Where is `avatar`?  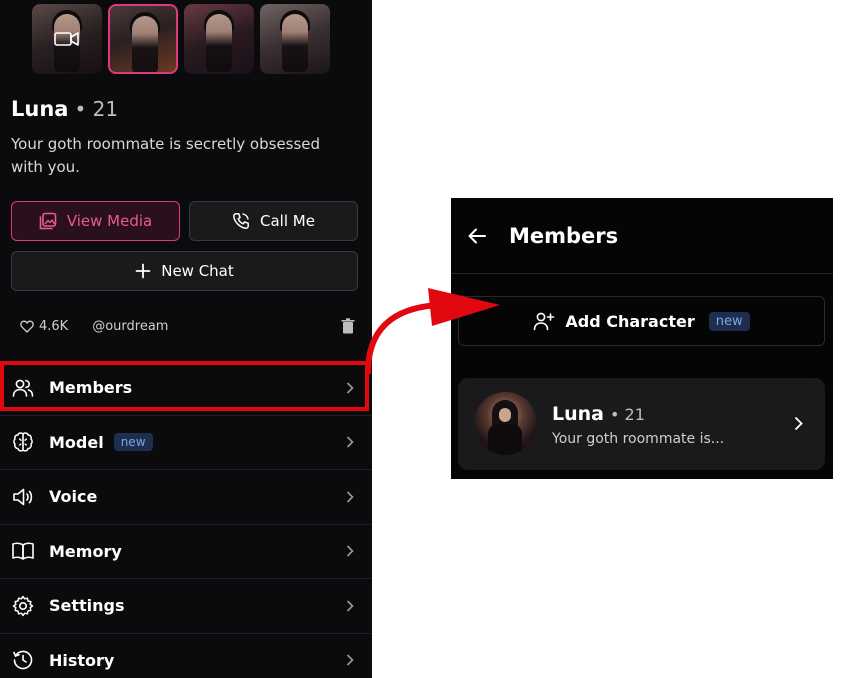 avatar is located at coordinates (505, 423).